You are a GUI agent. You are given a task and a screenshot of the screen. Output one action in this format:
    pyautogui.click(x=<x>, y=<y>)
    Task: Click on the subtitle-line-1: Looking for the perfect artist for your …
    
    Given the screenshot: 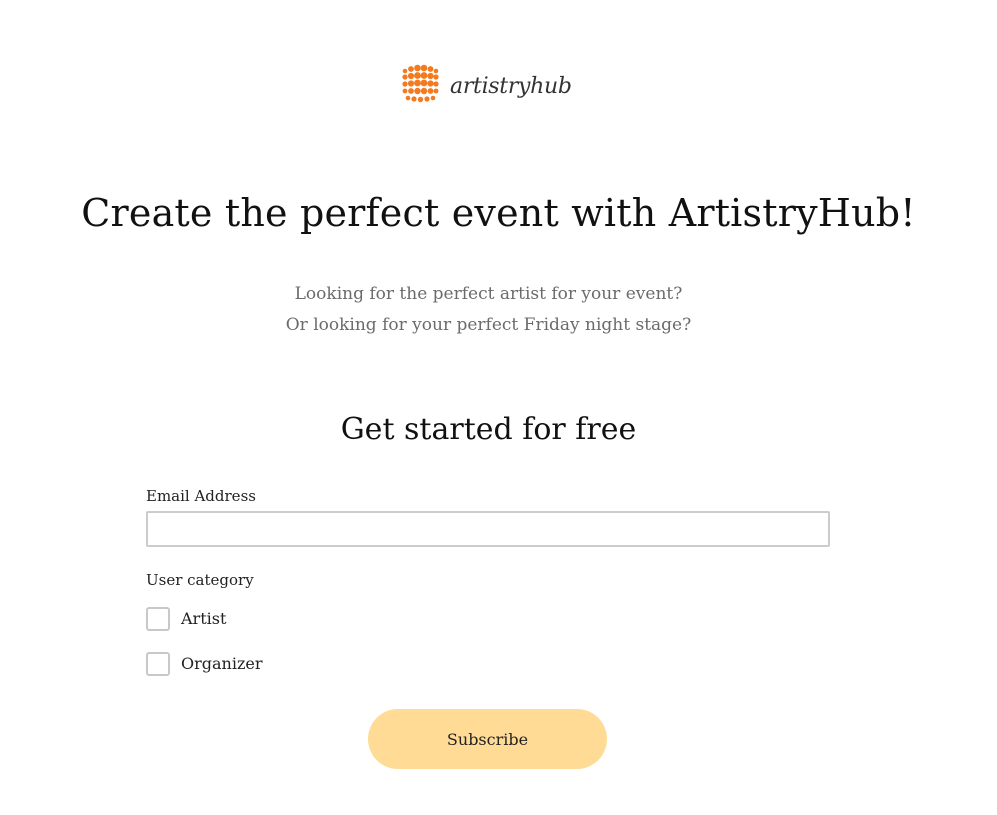 What is the action you would take?
    pyautogui.click(x=488, y=294)
    